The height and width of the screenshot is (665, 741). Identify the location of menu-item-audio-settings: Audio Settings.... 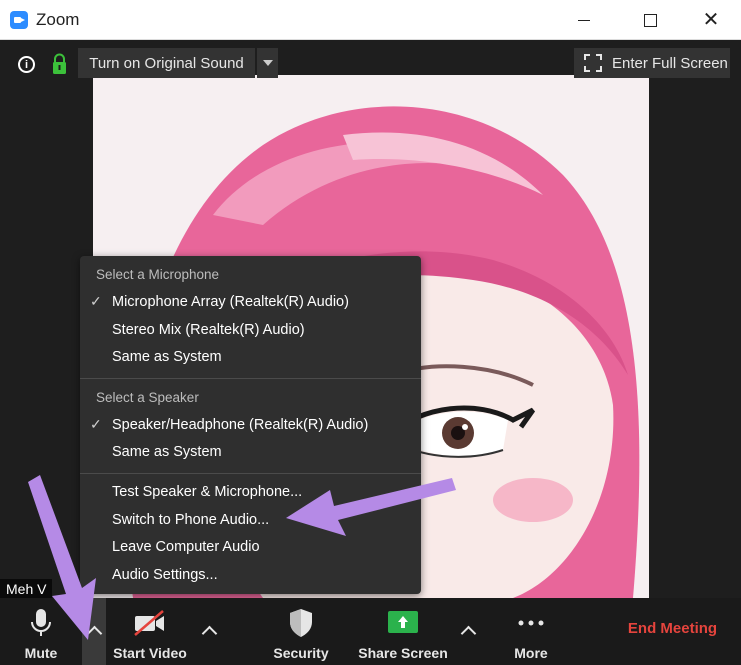
(250, 575).